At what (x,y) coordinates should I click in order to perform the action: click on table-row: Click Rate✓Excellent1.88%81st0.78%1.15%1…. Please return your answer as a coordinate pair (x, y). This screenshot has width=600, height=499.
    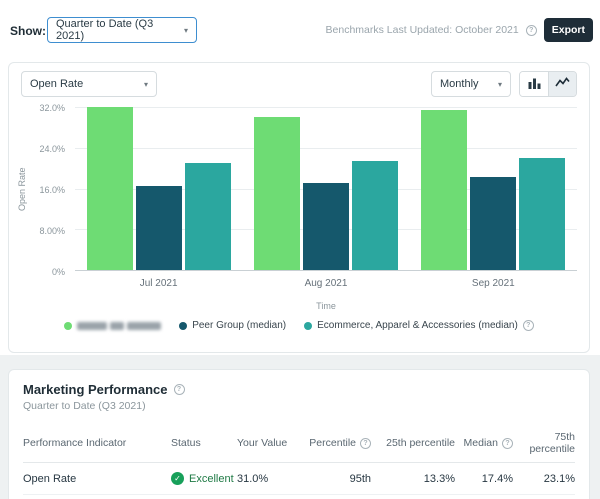
    Looking at the image, I should click on (299, 497).